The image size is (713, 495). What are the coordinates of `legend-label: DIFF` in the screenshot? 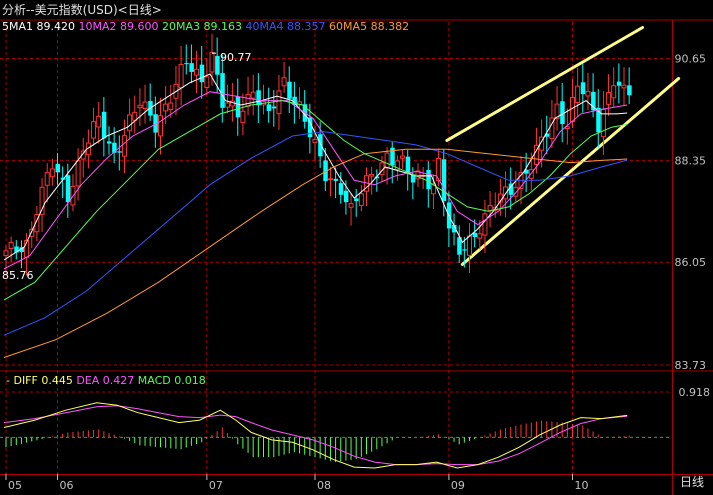 It's located at (25, 380).